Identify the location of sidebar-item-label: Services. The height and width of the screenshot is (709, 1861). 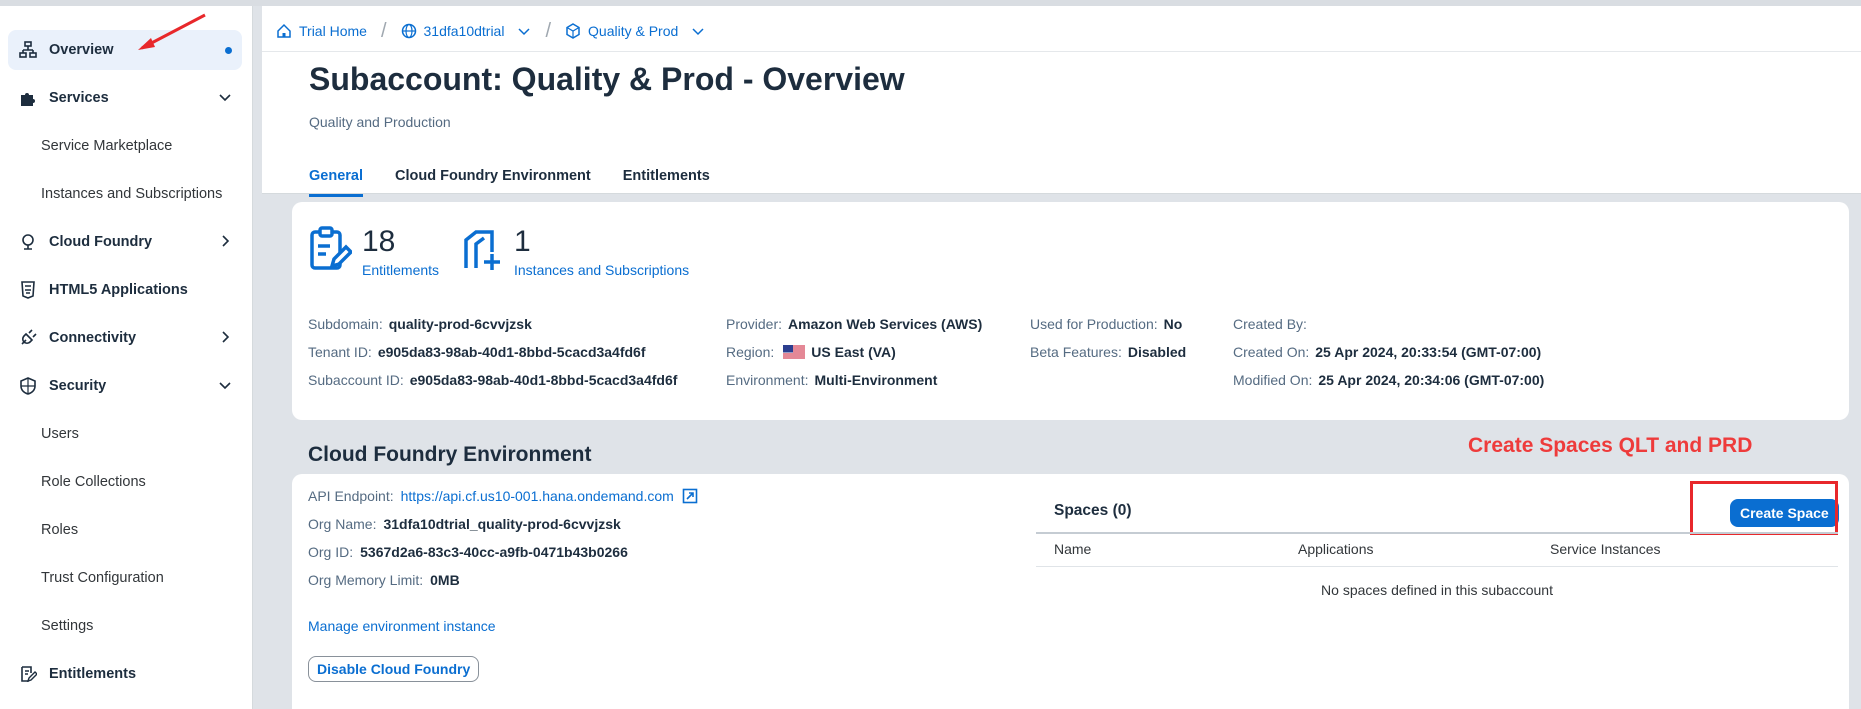
(79, 98).